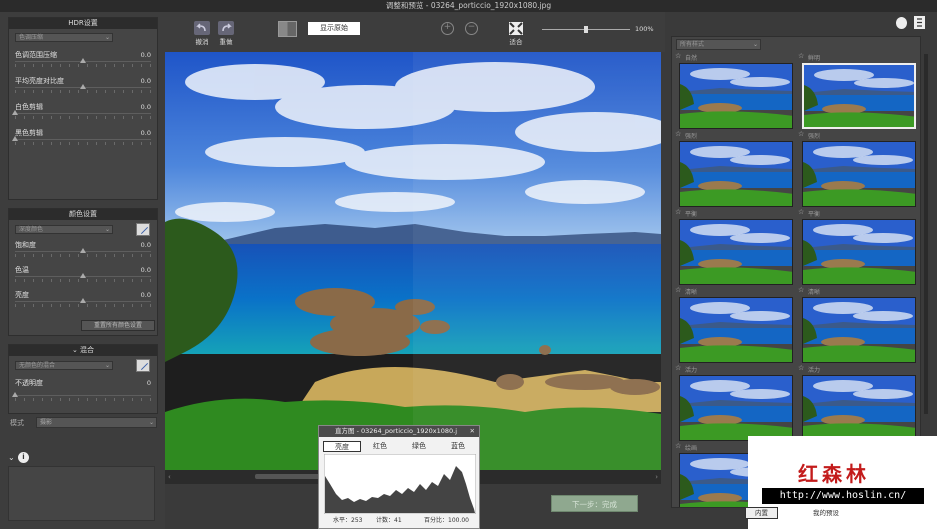  I want to click on zoom-slider-knob, so click(586, 29).